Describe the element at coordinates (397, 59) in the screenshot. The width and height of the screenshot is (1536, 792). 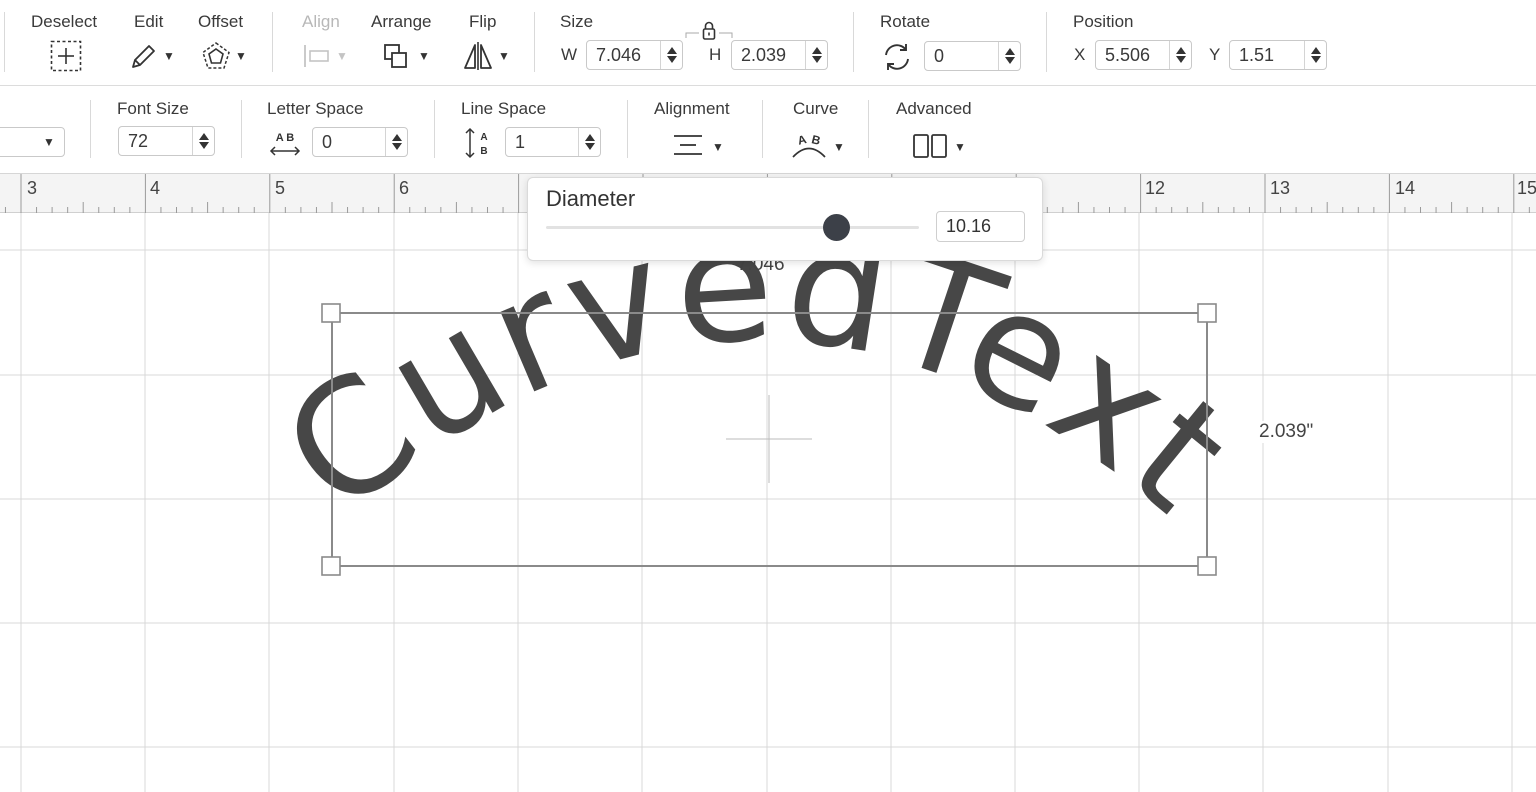
I see `arrange-button` at that location.